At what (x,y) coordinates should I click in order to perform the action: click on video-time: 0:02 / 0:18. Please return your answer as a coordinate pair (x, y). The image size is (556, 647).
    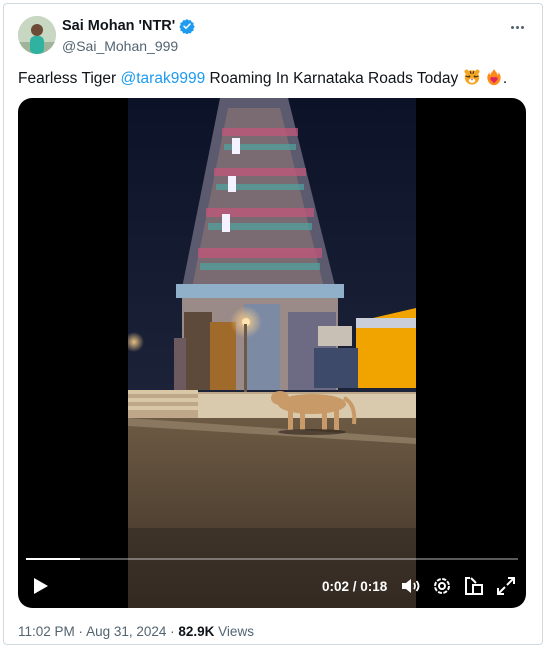
    Looking at the image, I should click on (354, 586).